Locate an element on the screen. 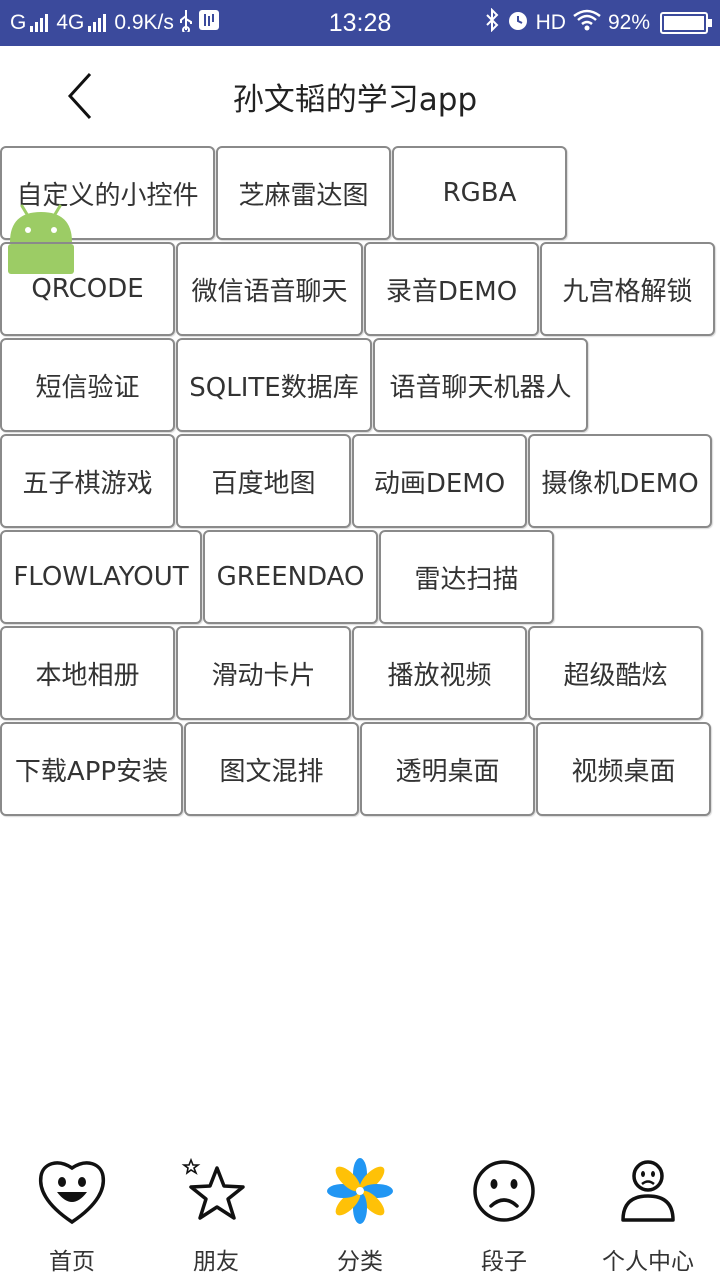  signal-icon is located at coordinates (39, 23).